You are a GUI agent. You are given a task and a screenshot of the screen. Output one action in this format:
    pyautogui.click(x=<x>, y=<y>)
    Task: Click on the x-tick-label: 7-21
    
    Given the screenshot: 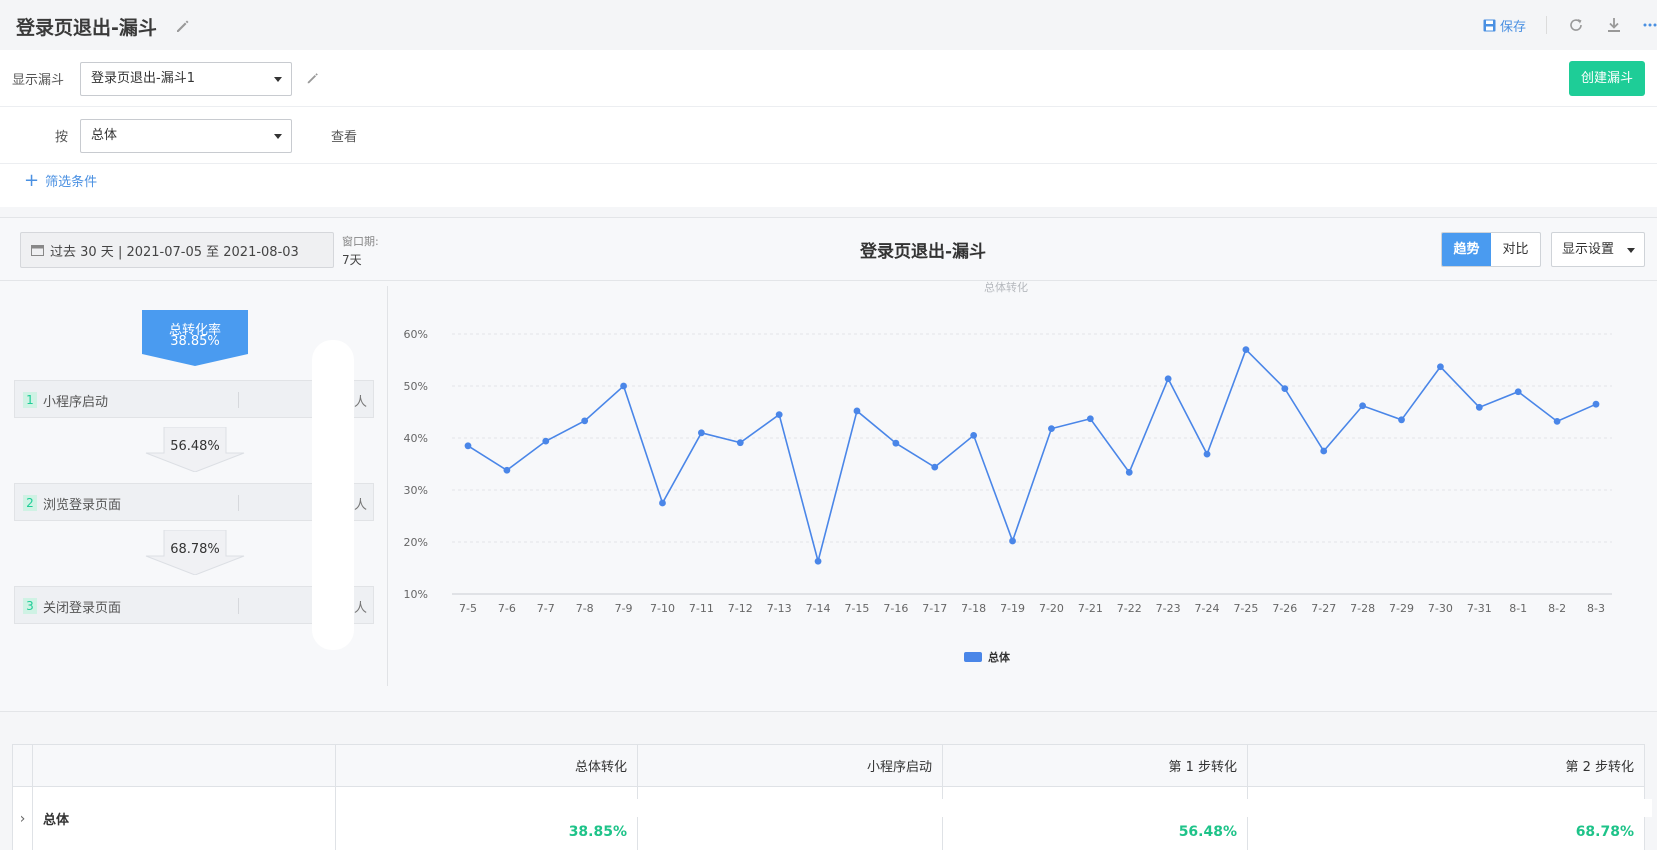 What is the action you would take?
    pyautogui.click(x=1090, y=608)
    